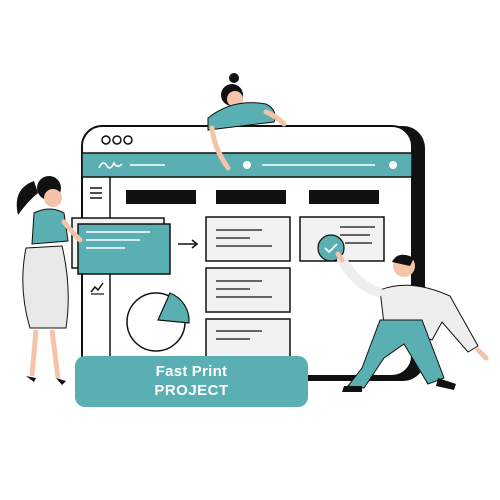 Image resolution: width=500 pixels, height=500 pixels. I want to click on address-dot, so click(247, 165).